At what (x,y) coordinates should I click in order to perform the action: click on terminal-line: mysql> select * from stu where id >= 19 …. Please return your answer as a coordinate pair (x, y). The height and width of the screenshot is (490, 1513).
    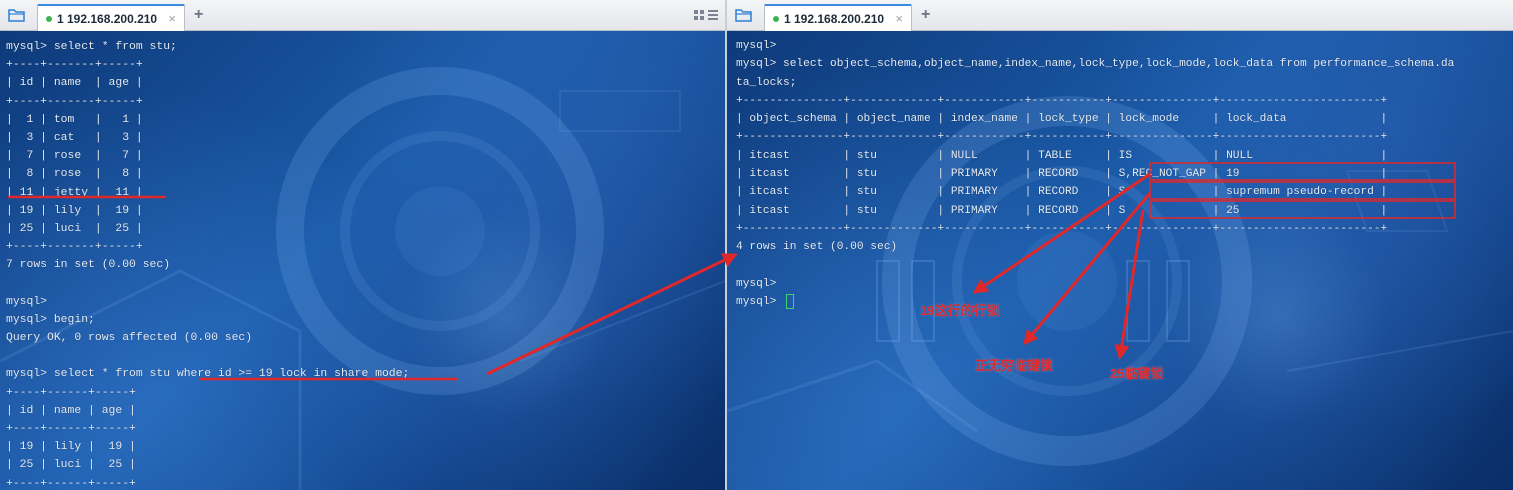
    Looking at the image, I should click on (208, 374).